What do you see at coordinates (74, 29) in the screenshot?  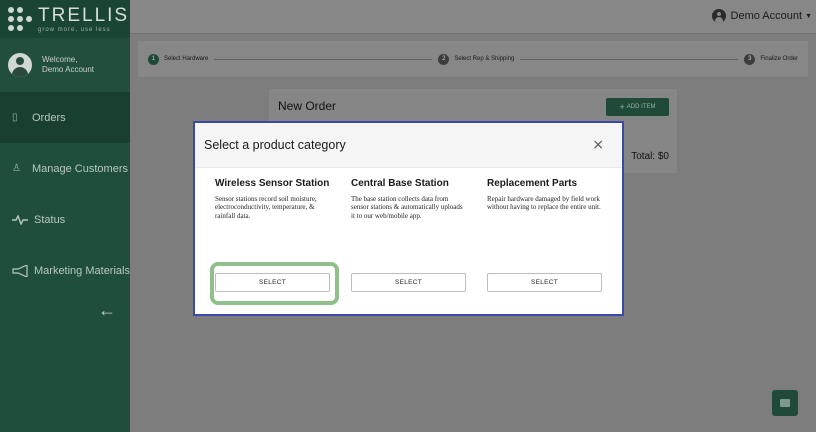 I see `logo-tagline: grow more, use less` at bounding box center [74, 29].